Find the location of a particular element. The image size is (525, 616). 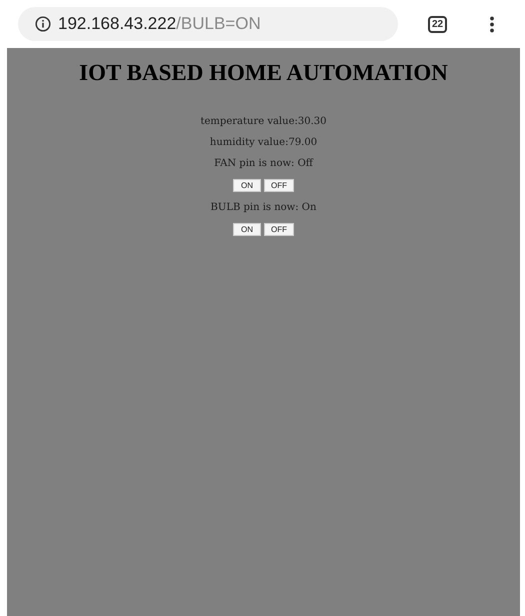

device-status: BULB pin is now: On is located at coordinates (263, 207).